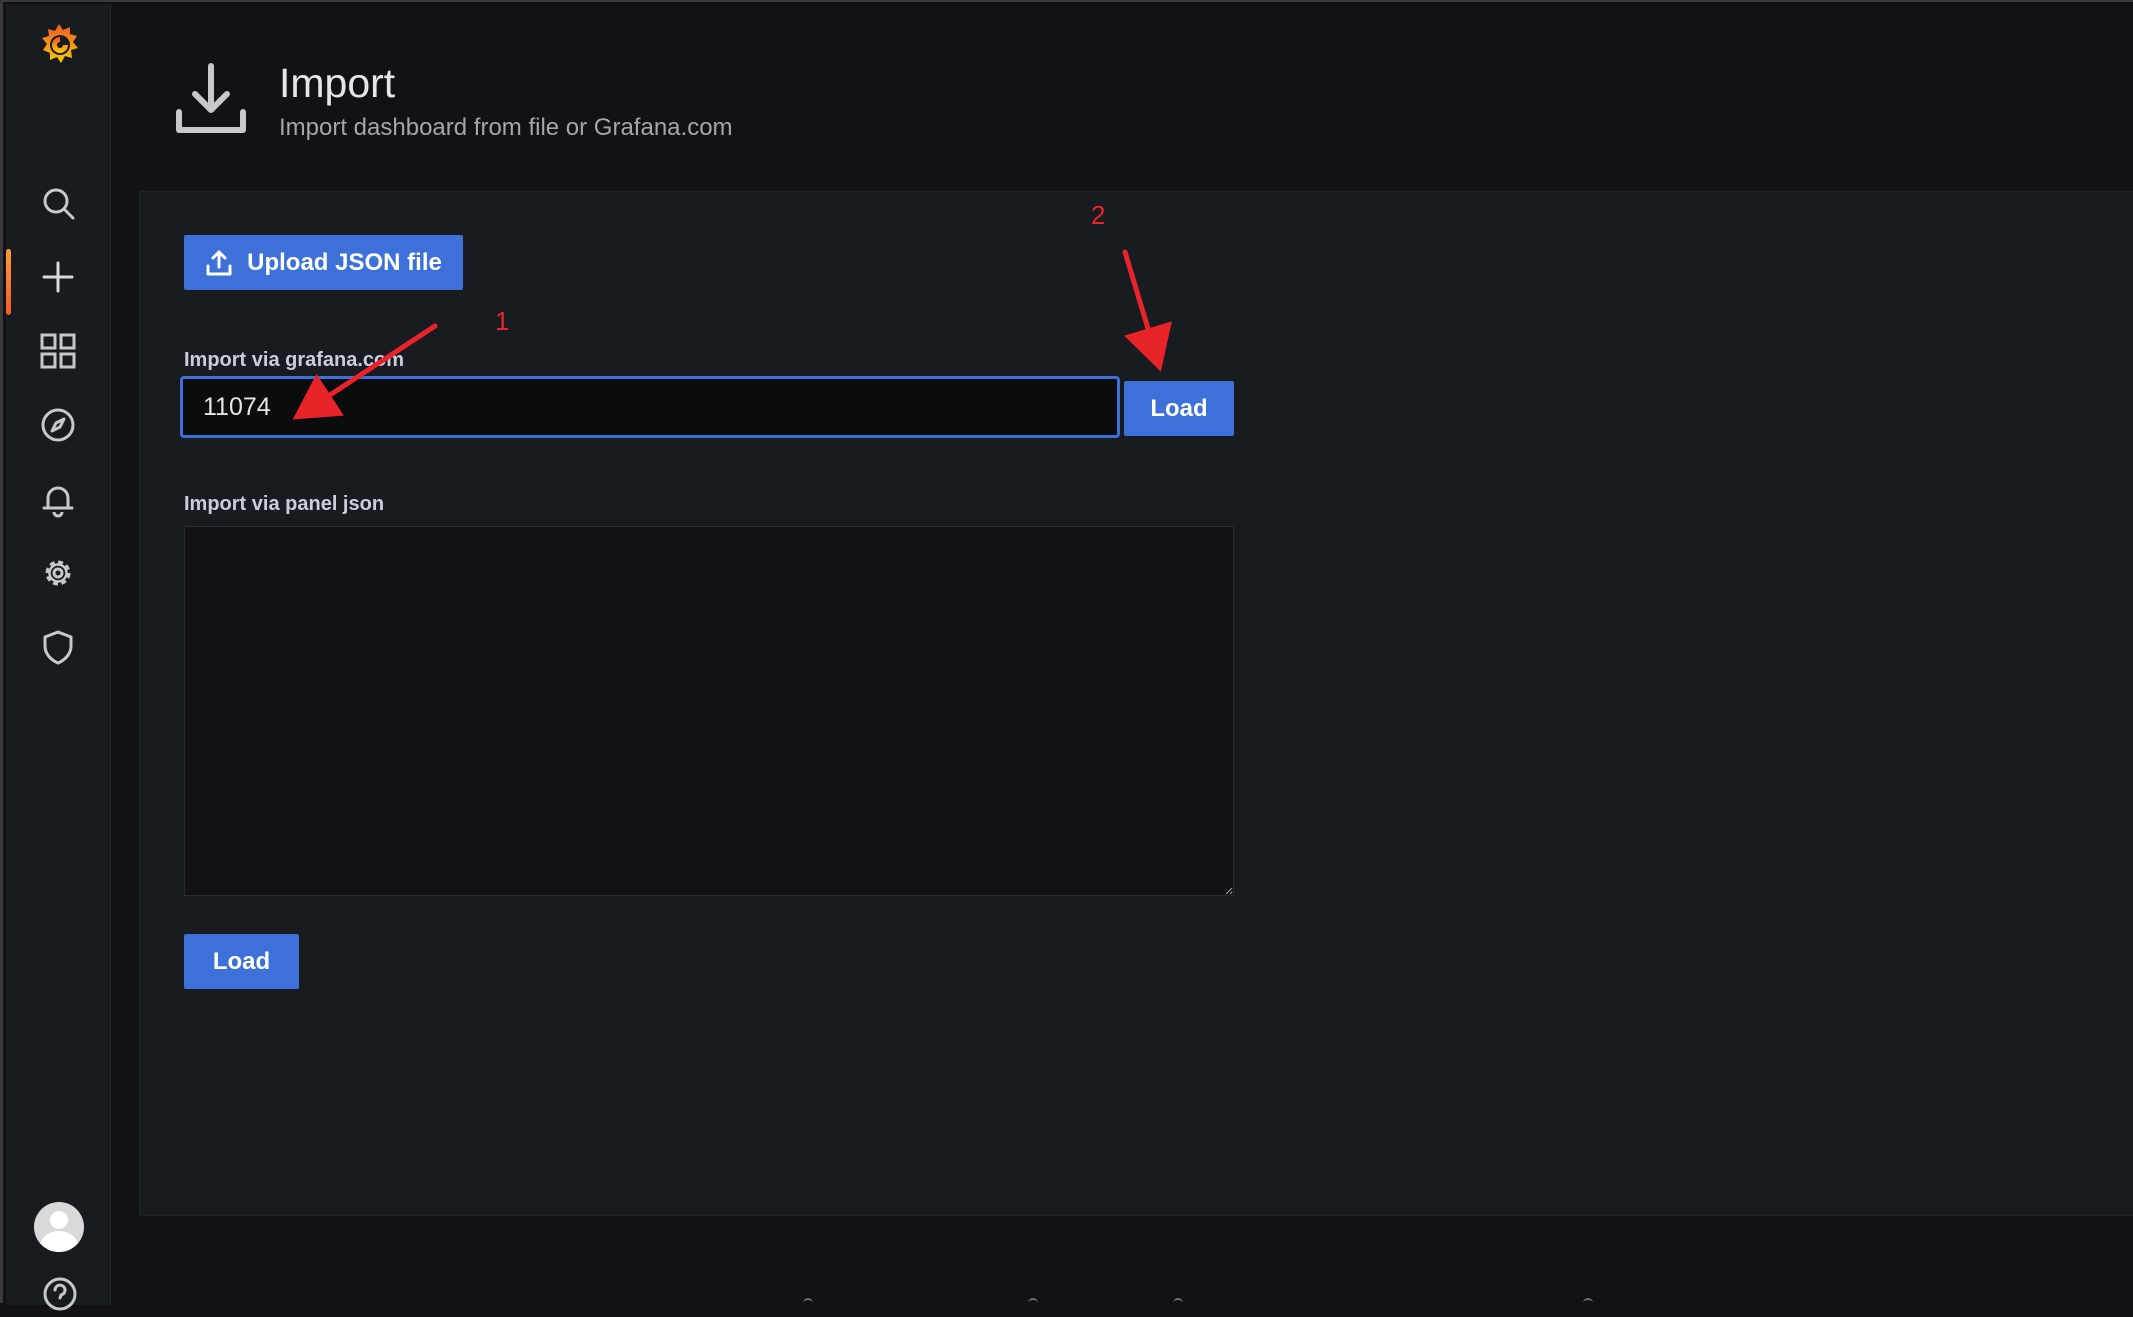 The width and height of the screenshot is (2133, 1317). Describe the element at coordinates (58, 277) in the screenshot. I see `plus-icon` at that location.